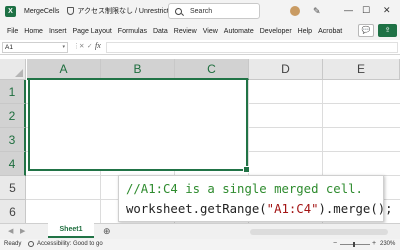 The image size is (400, 250). I want to click on zoom-slider, so click(355, 244).